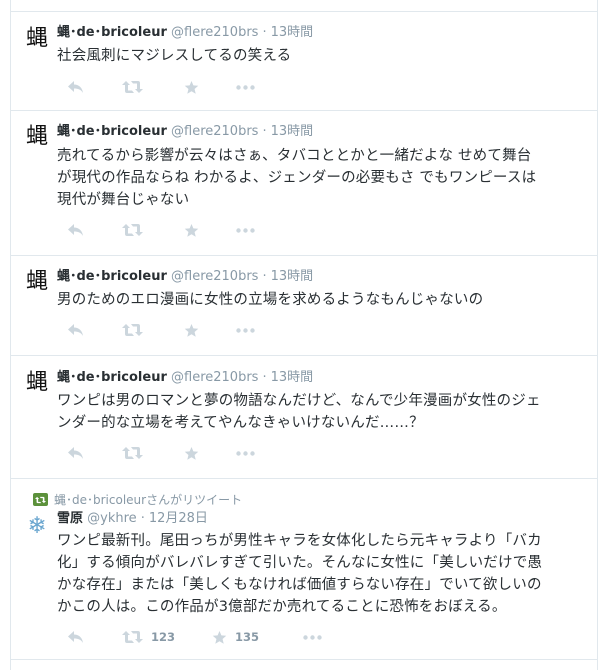  Describe the element at coordinates (163, 637) in the screenshot. I see `retweet-count: 123` at that location.